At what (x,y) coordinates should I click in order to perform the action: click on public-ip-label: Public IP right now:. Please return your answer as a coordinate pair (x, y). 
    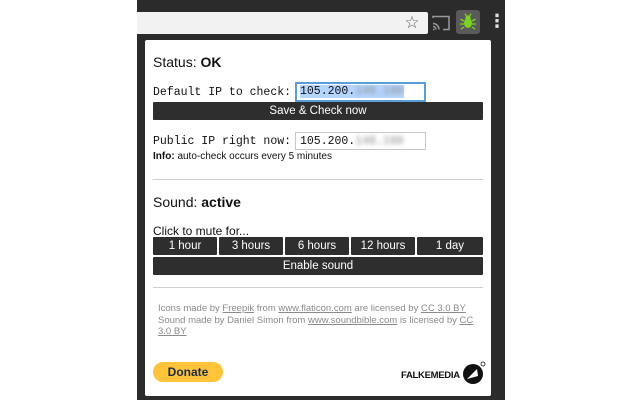
    Looking at the image, I should click on (222, 141).